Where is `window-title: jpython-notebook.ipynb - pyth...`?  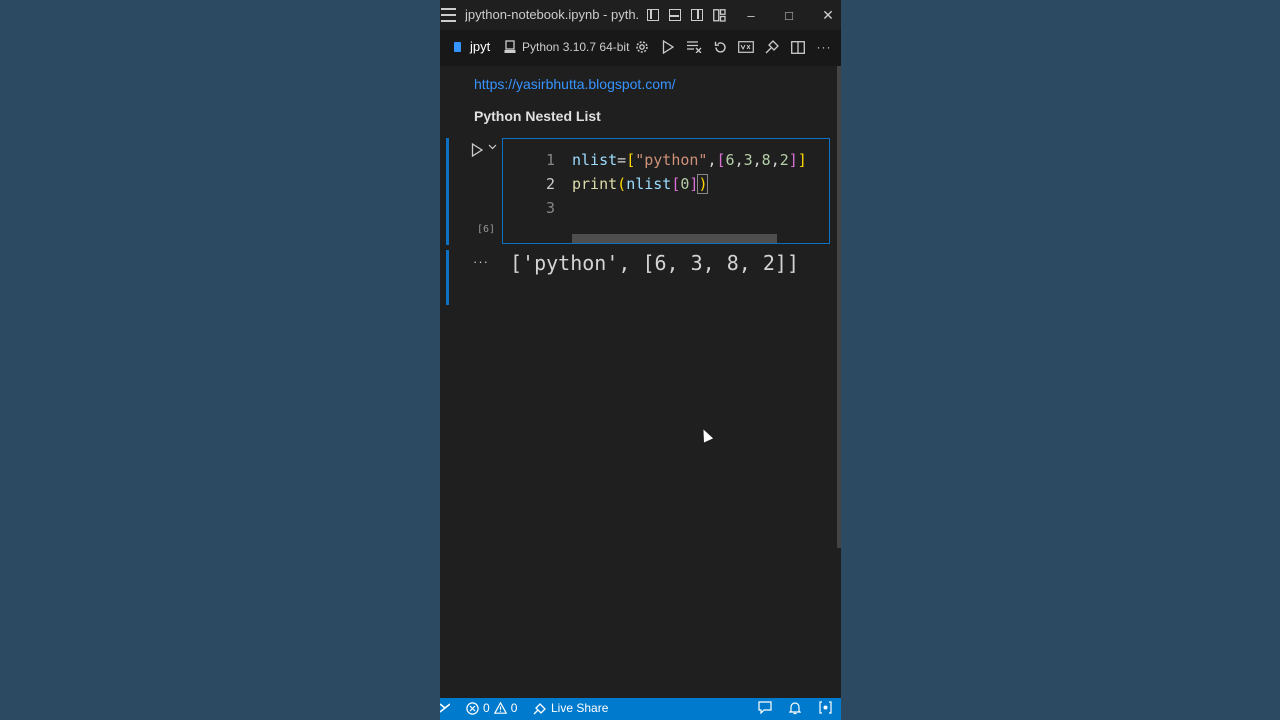
window-title: jpython-notebook.ipynb - pyth... is located at coordinates (552, 14).